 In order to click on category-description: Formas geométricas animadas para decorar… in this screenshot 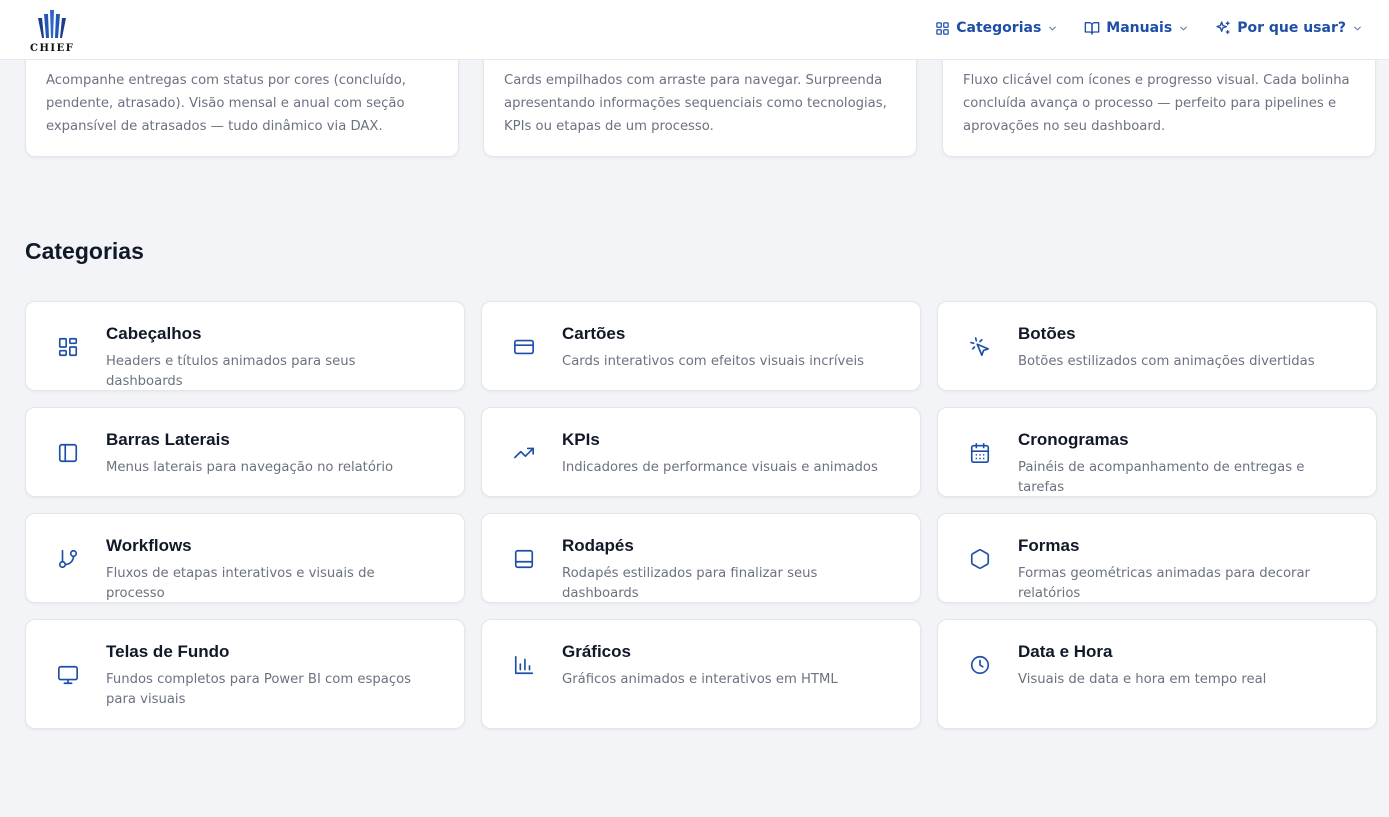, I will do `click(1164, 583)`.